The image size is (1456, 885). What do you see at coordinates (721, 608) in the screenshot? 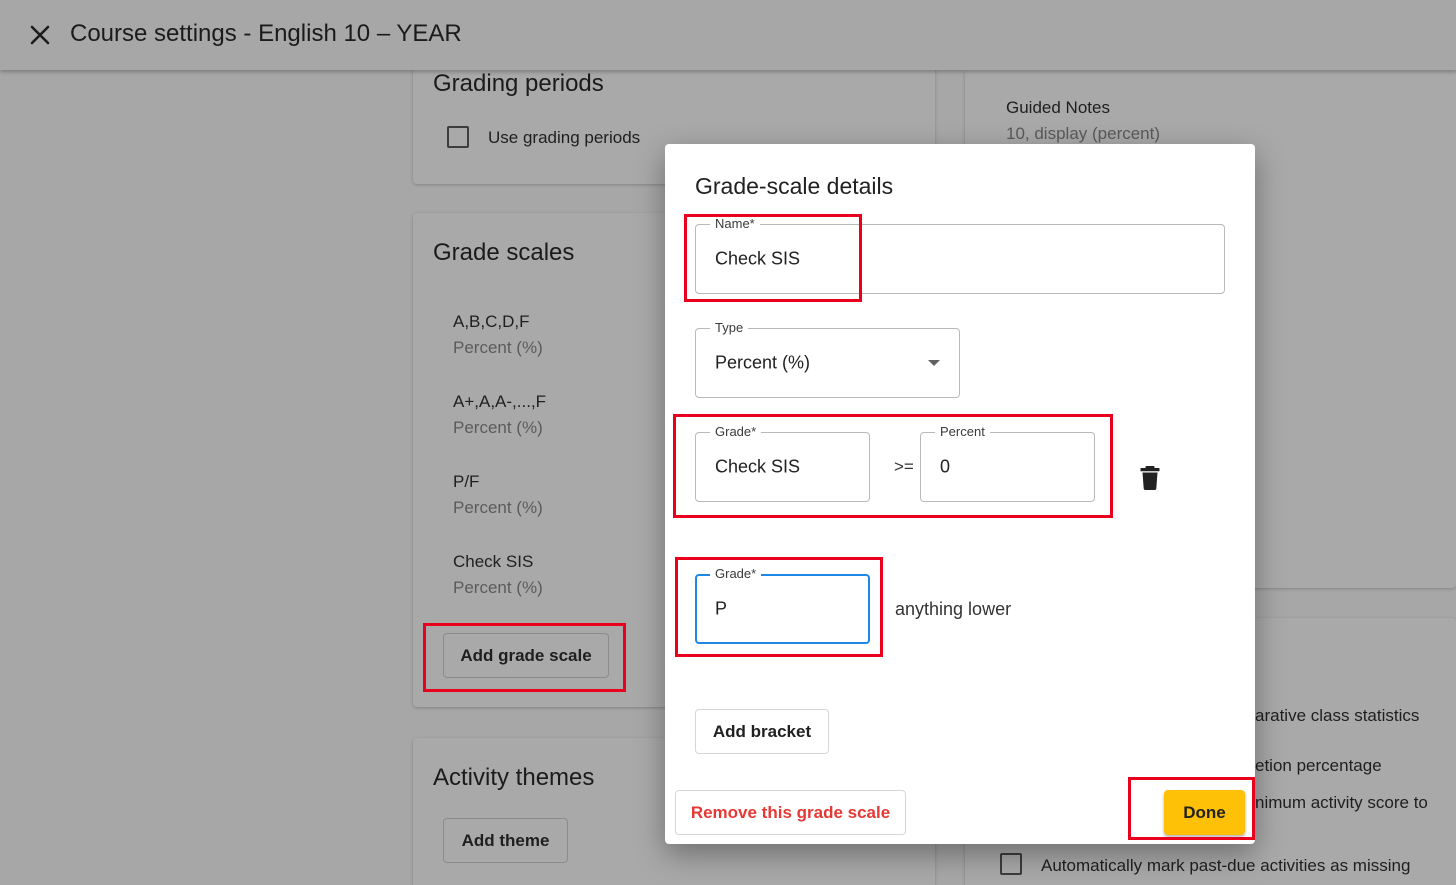
I see `grade-field-value: P` at bounding box center [721, 608].